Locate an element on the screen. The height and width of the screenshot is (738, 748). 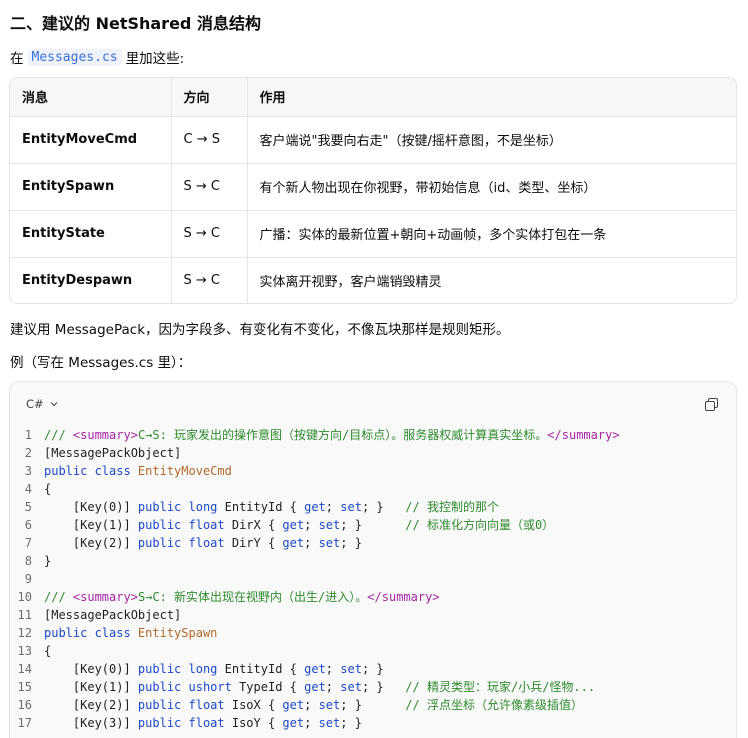
code-line: 13 { is located at coordinates (373, 651).